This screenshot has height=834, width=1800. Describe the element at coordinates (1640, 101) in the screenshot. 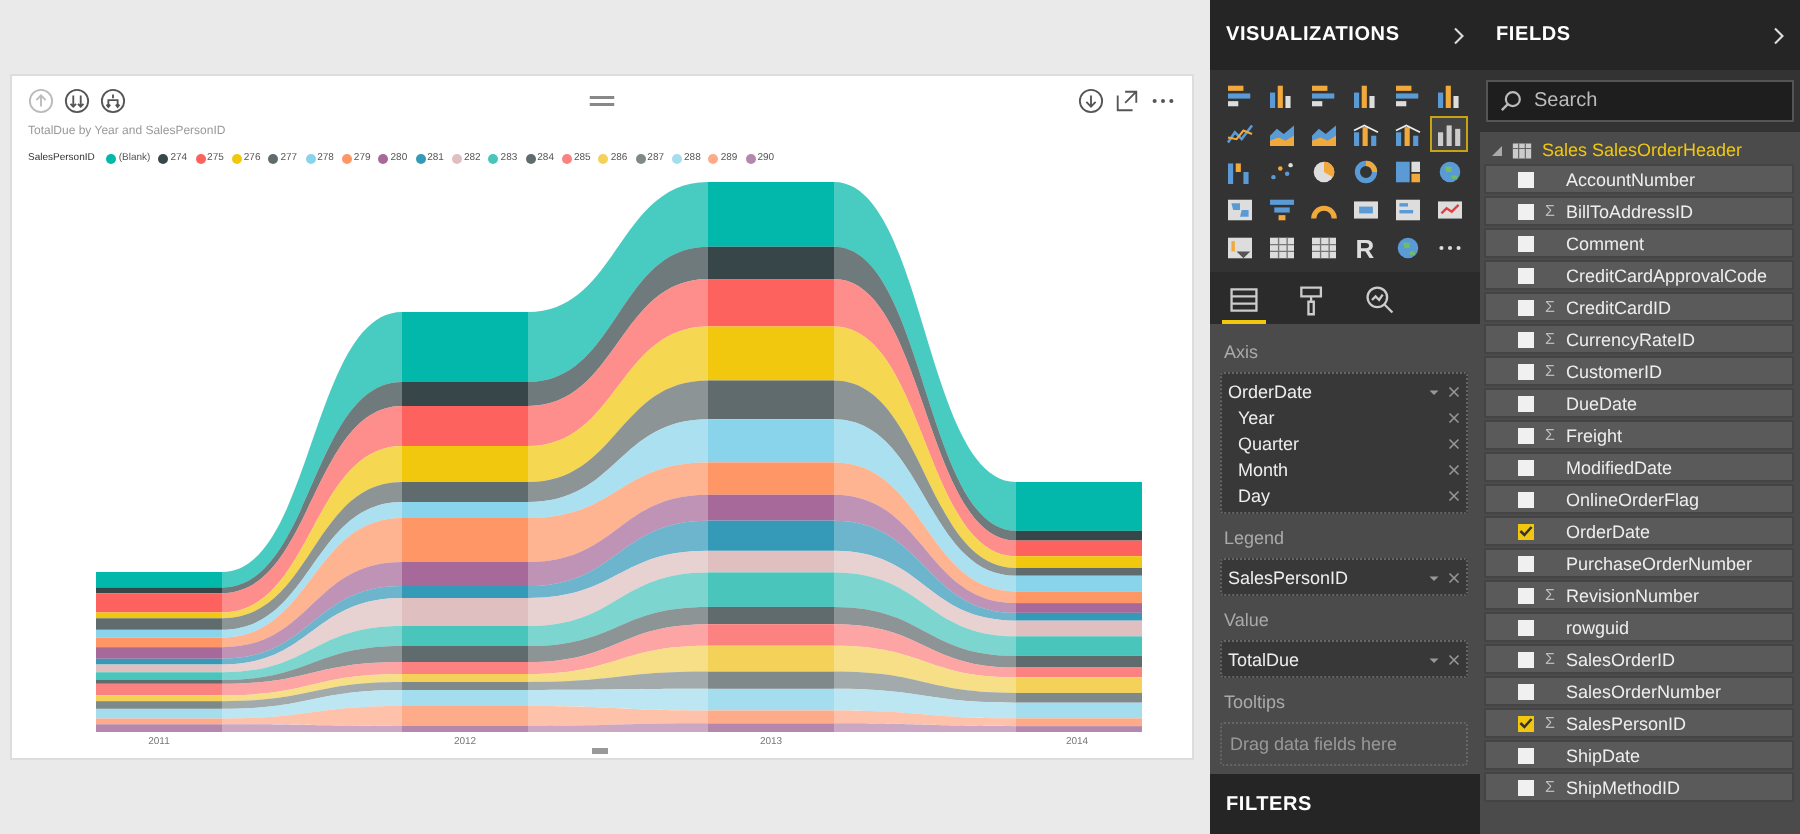

I see `search-field: Search` at that location.